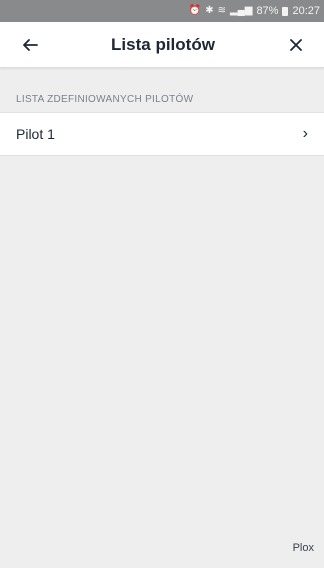  I want to click on list-item-label: Pilot 1, so click(35, 134).